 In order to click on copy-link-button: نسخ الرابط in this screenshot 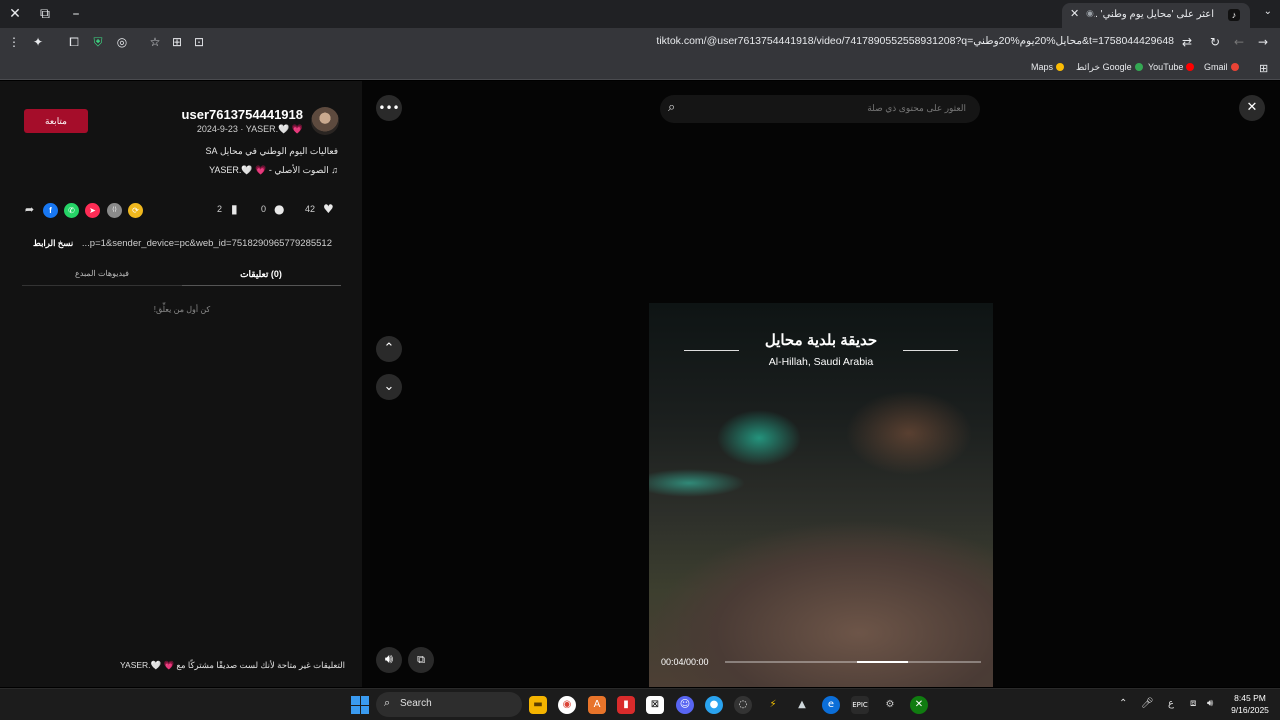, I will do `click(53, 243)`.